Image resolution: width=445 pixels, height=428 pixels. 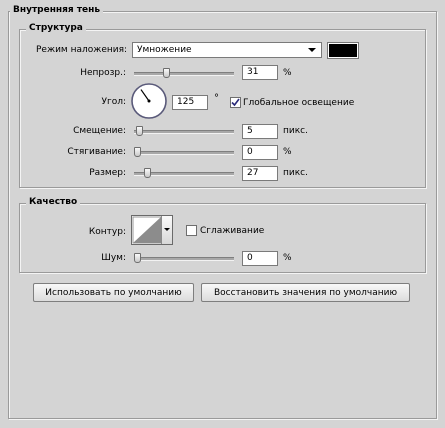 I want to click on contour-dropdown-button, so click(x=166, y=230).